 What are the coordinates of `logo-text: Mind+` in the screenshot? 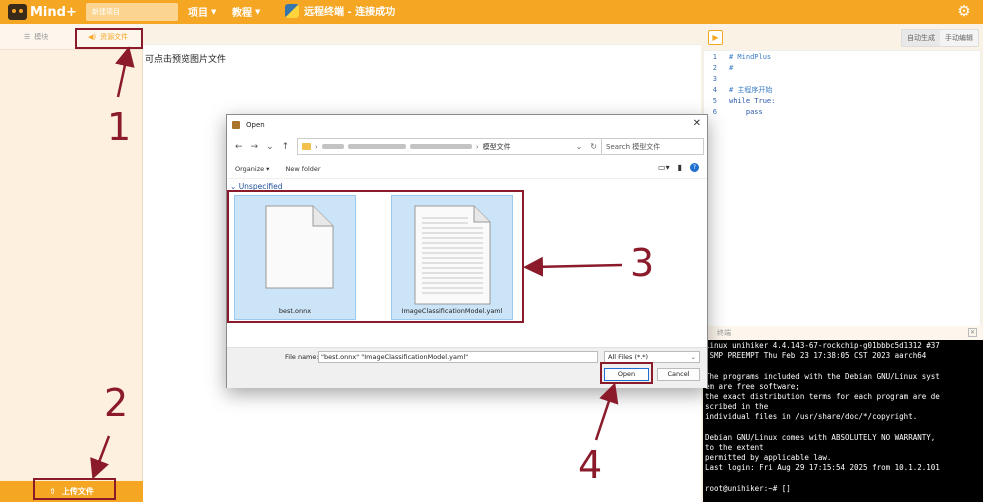 It's located at (53, 12).